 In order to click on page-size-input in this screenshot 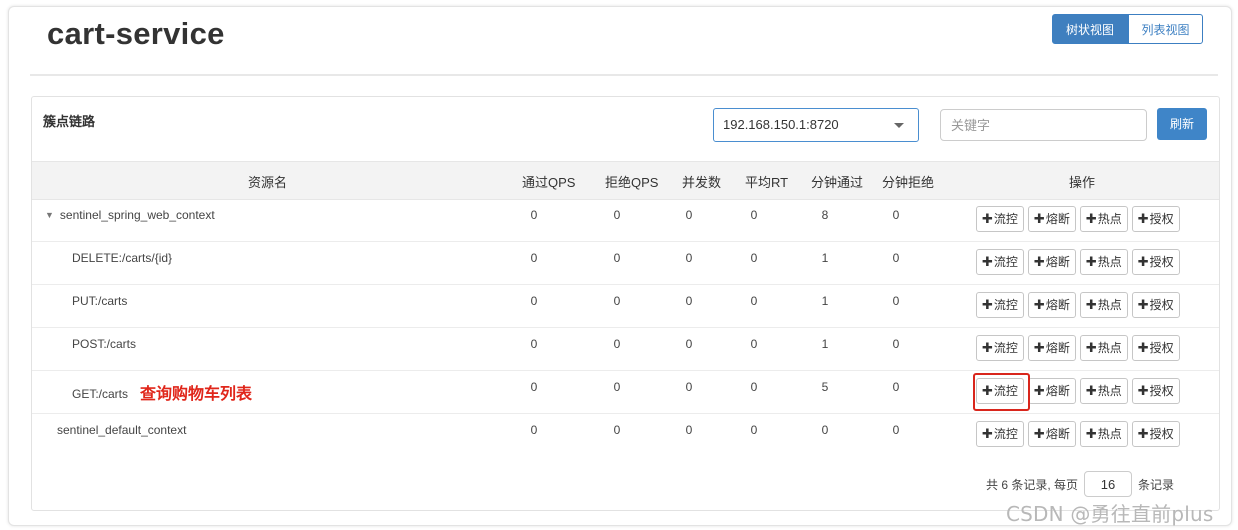, I will do `click(1108, 484)`.